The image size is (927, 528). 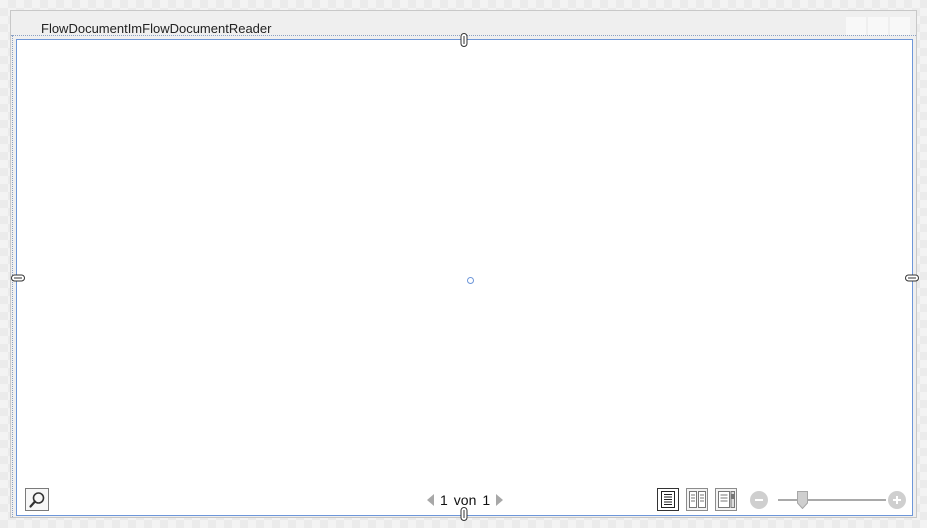 I want to click on zoom-in-icon, so click(x=897, y=500).